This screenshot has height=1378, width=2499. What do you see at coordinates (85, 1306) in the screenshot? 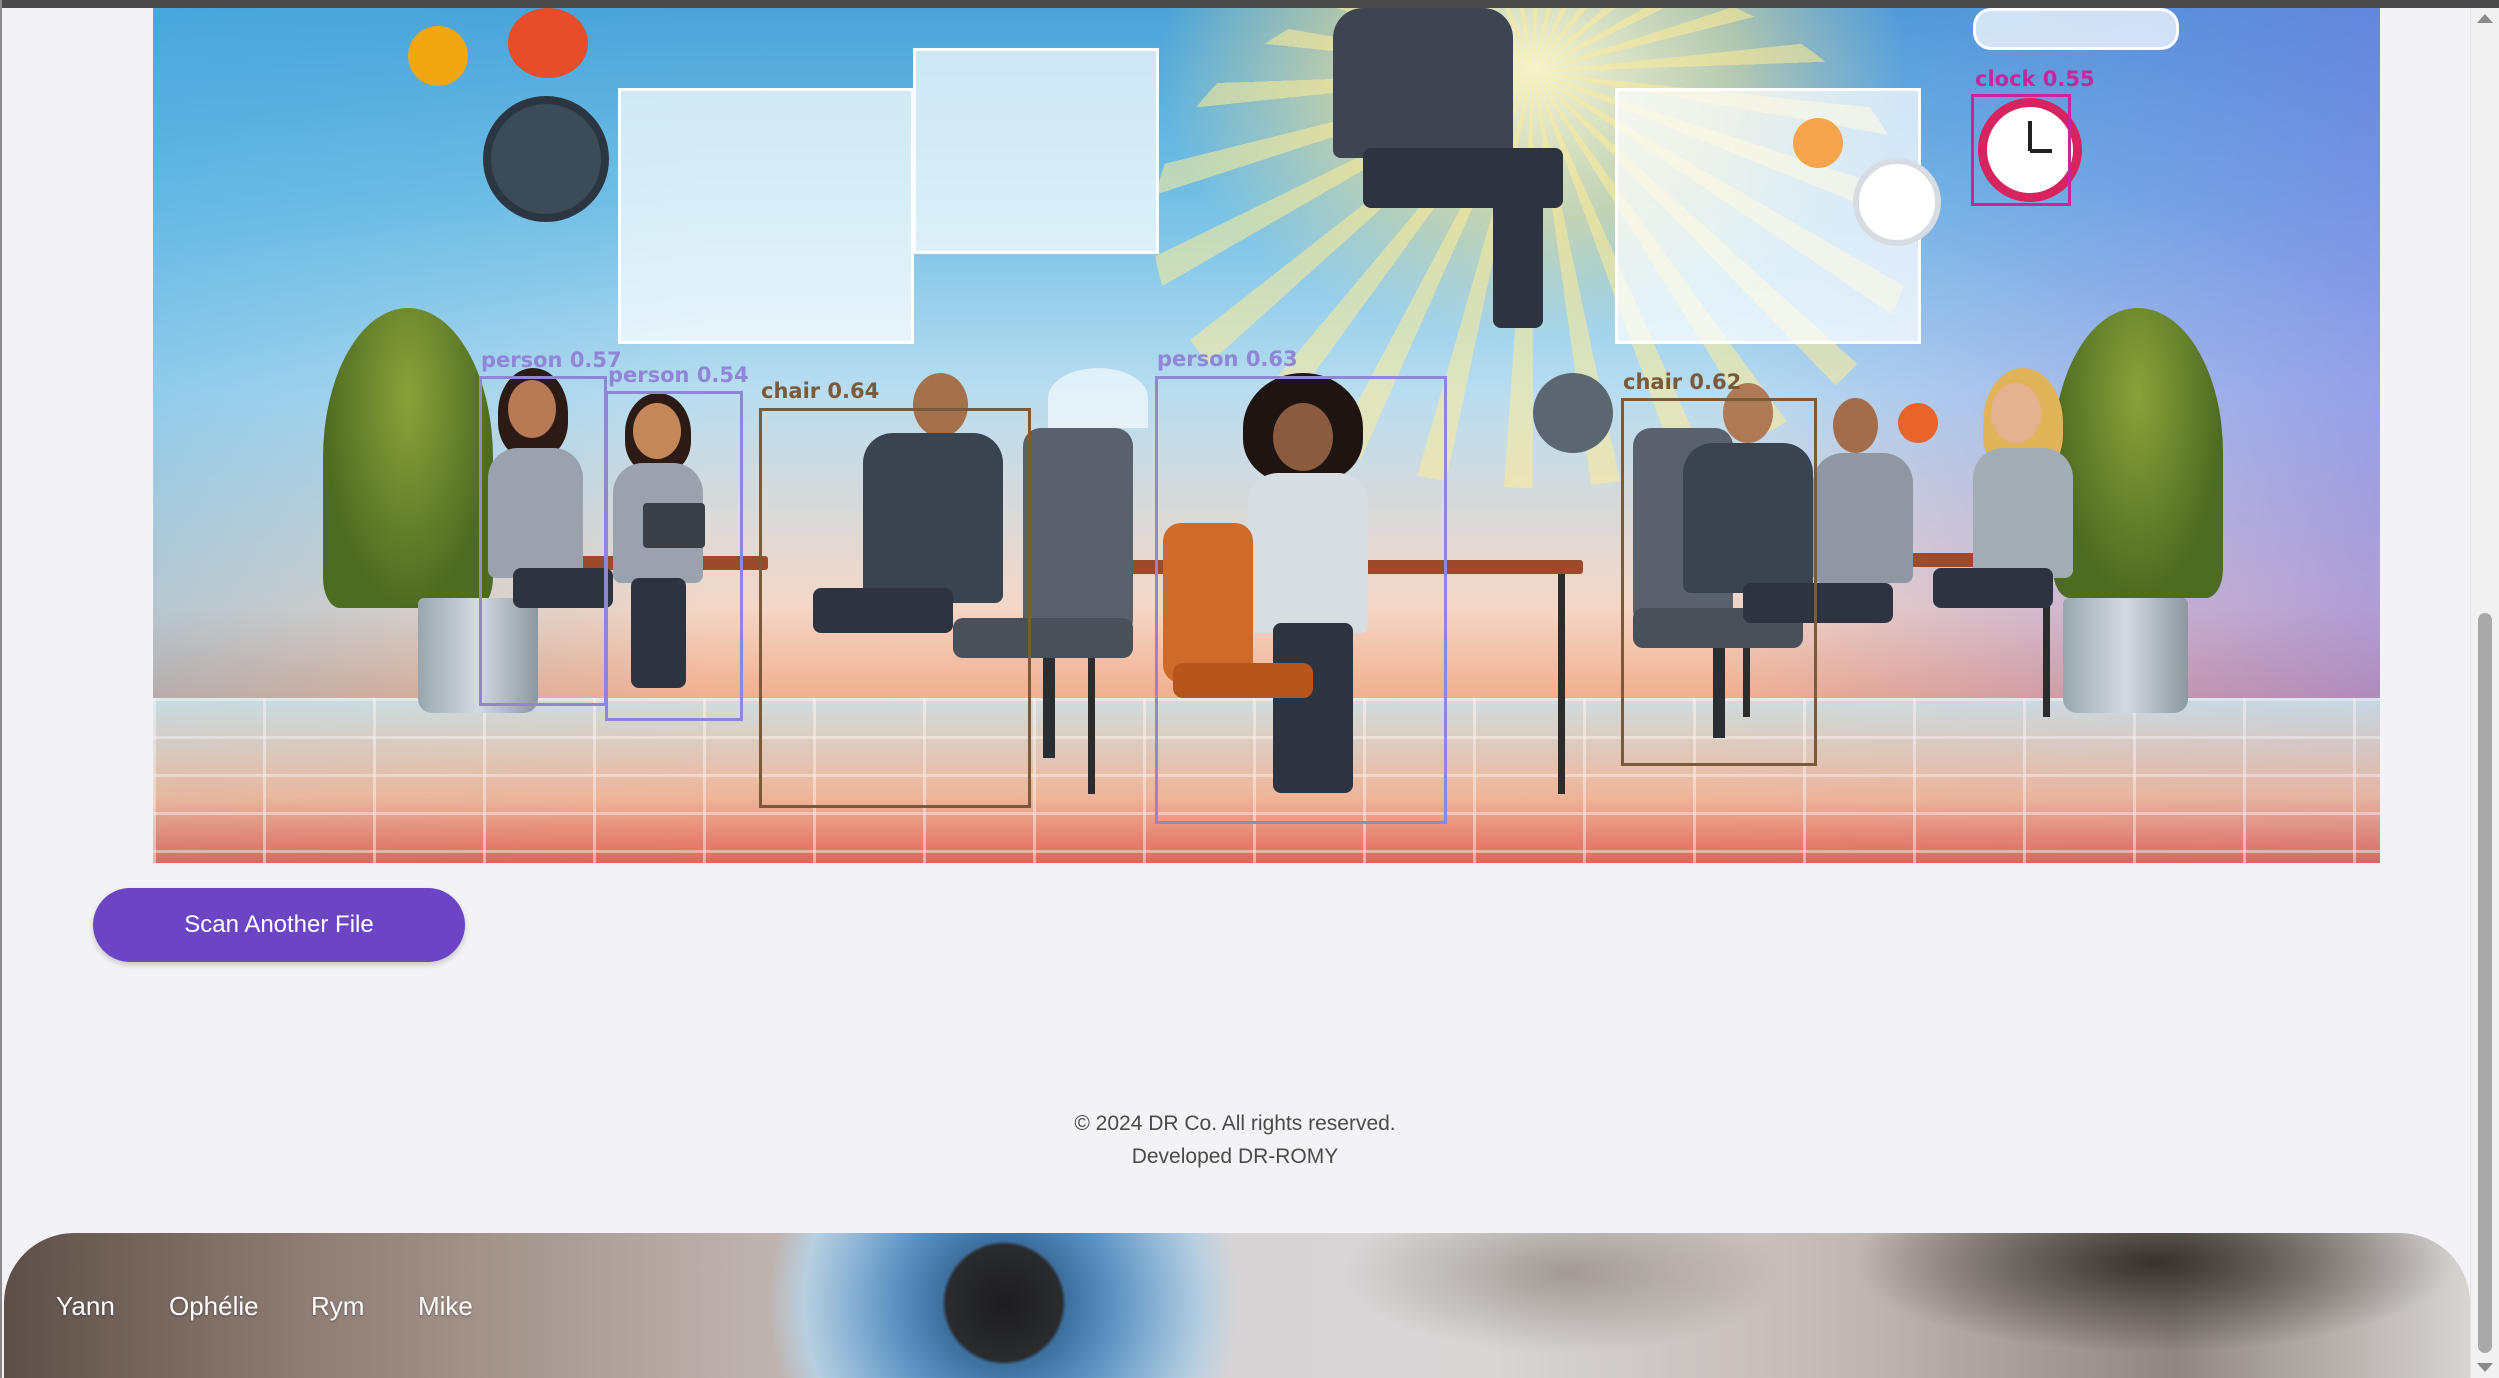
I see `nav-link-yann: Yann` at bounding box center [85, 1306].